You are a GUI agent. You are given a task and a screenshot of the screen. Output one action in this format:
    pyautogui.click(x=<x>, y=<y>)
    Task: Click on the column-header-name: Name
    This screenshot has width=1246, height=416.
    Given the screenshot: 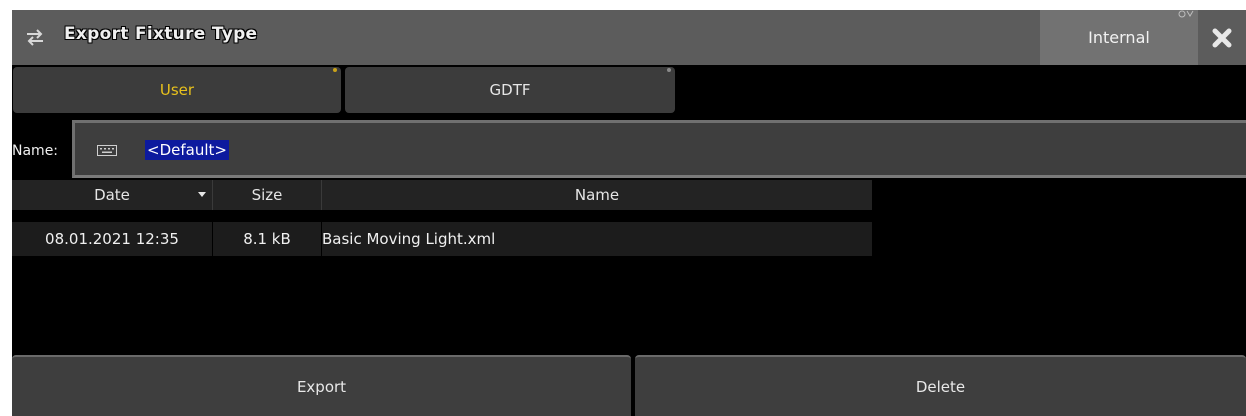 What is the action you would take?
    pyautogui.click(x=597, y=195)
    